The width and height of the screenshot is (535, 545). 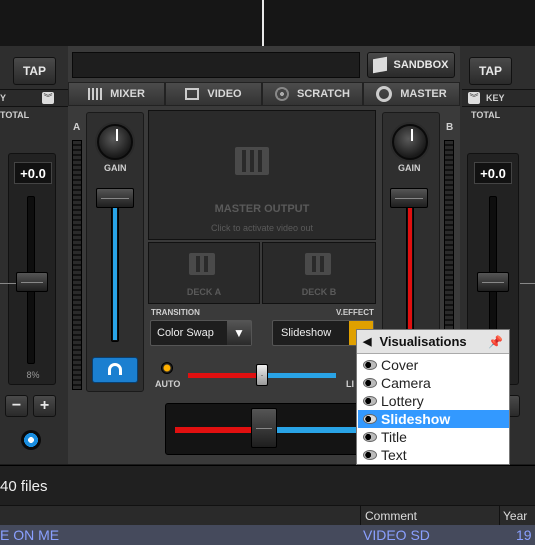 I want to click on sandbox-button: SANDBOX, so click(x=411, y=65).